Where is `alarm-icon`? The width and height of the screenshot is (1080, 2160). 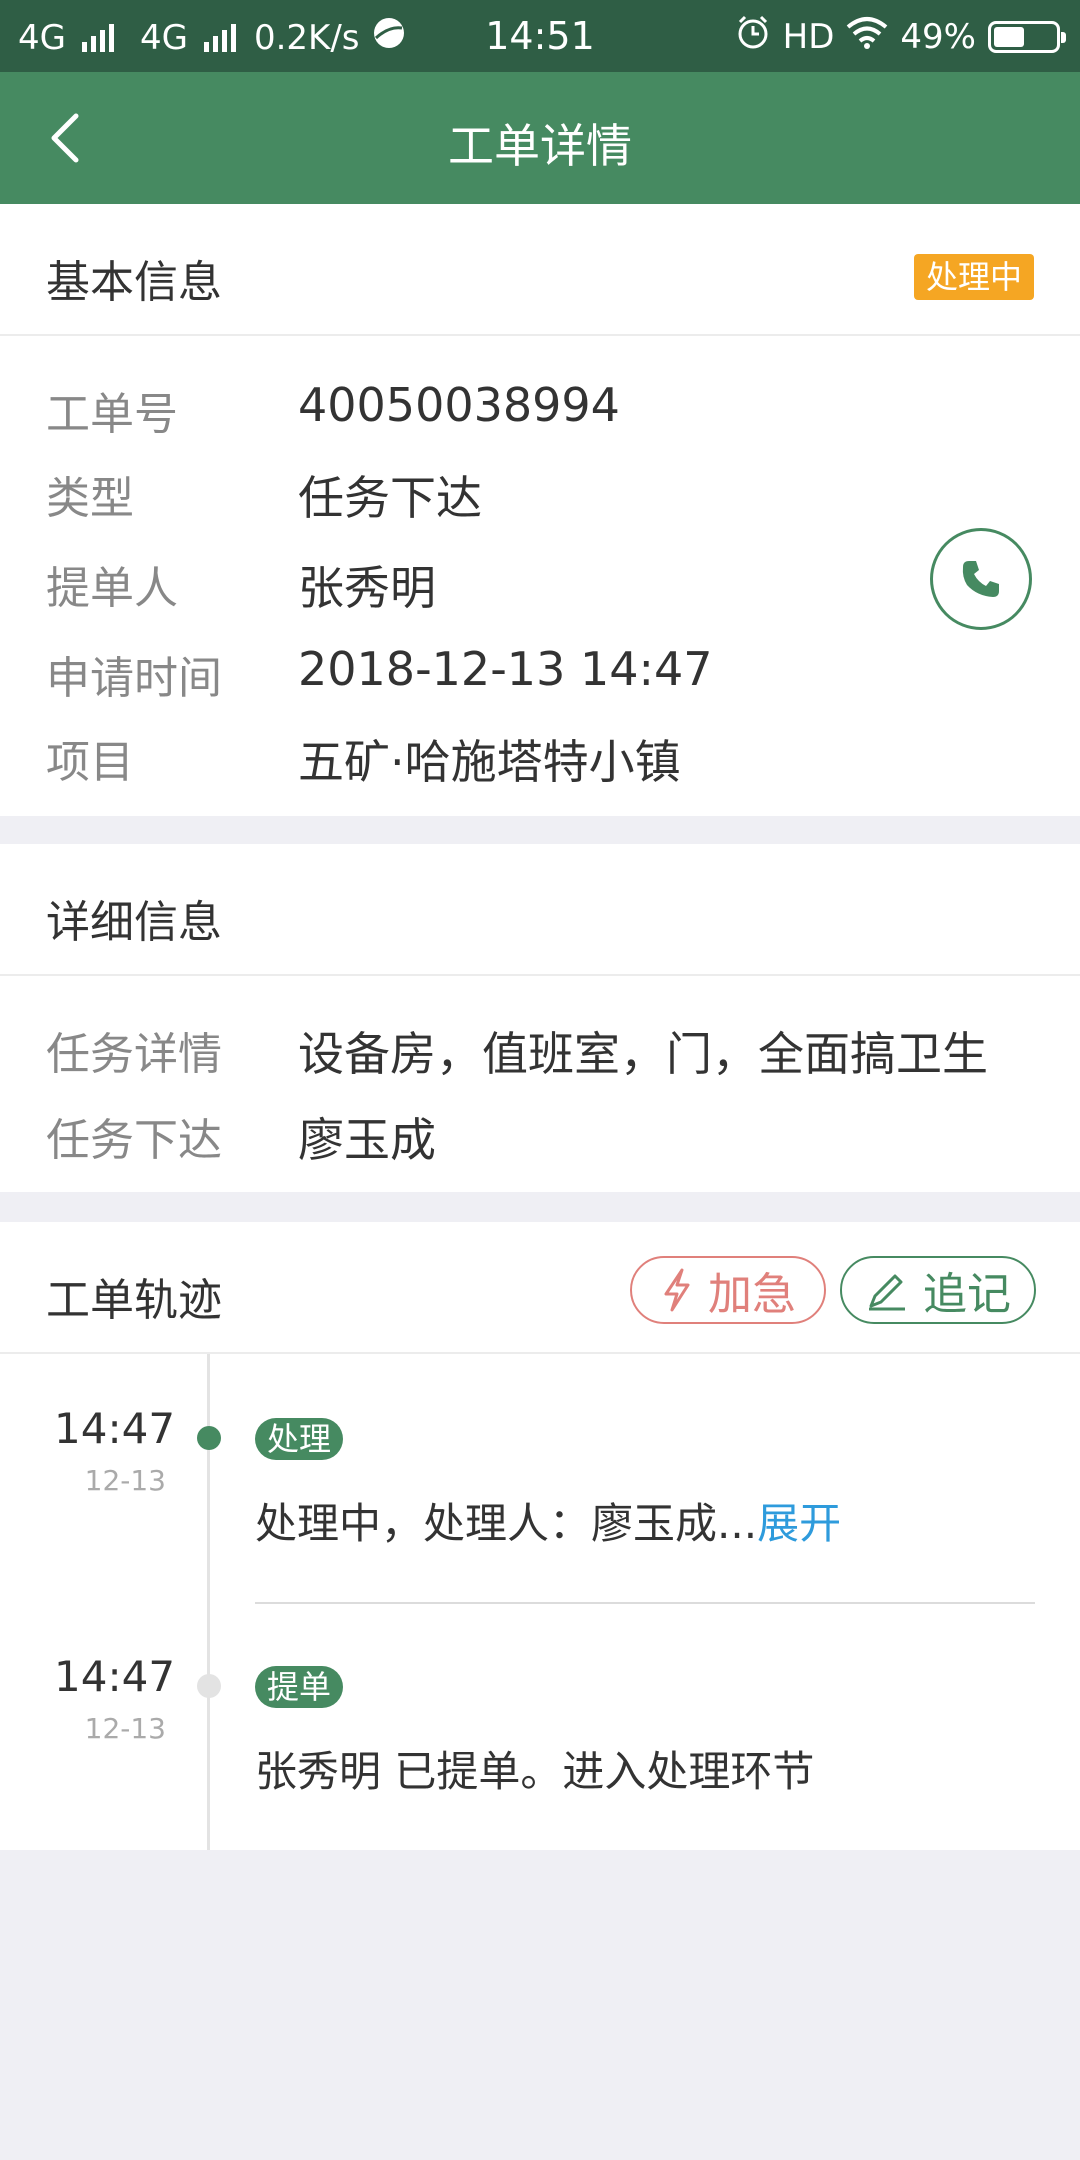 alarm-icon is located at coordinates (753, 36).